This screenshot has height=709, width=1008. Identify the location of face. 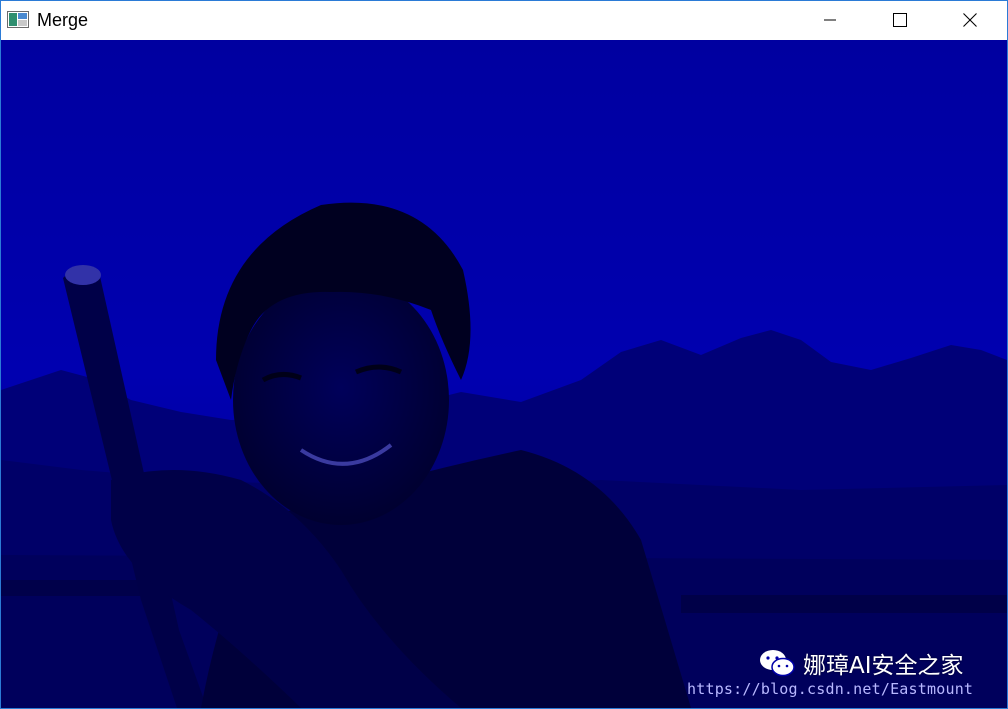
(341, 400).